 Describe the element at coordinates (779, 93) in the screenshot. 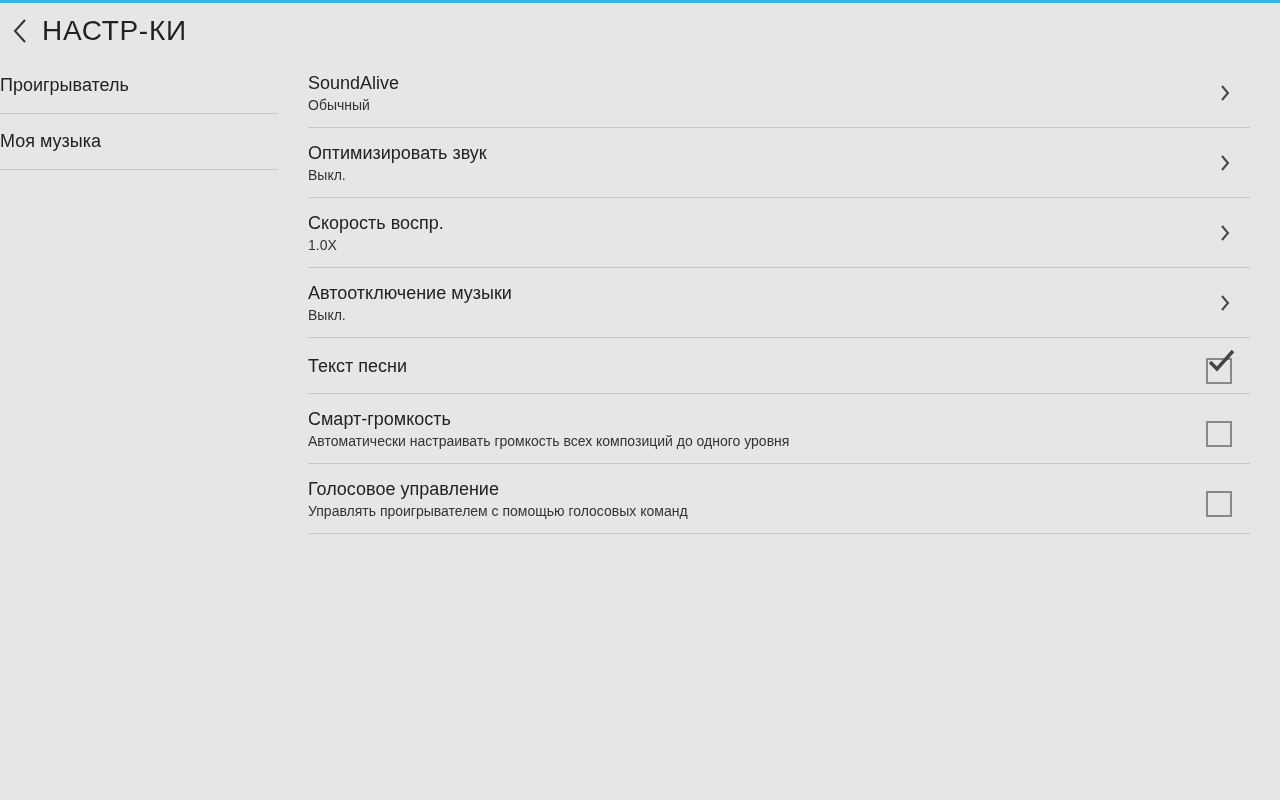

I see `setting-row: SoundAlive Обычный` at that location.